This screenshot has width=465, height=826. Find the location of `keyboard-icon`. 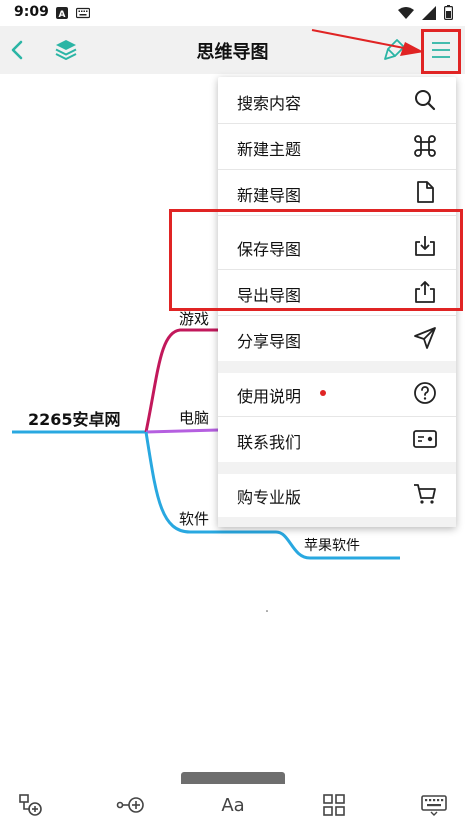

keyboard-icon is located at coordinates (434, 805).